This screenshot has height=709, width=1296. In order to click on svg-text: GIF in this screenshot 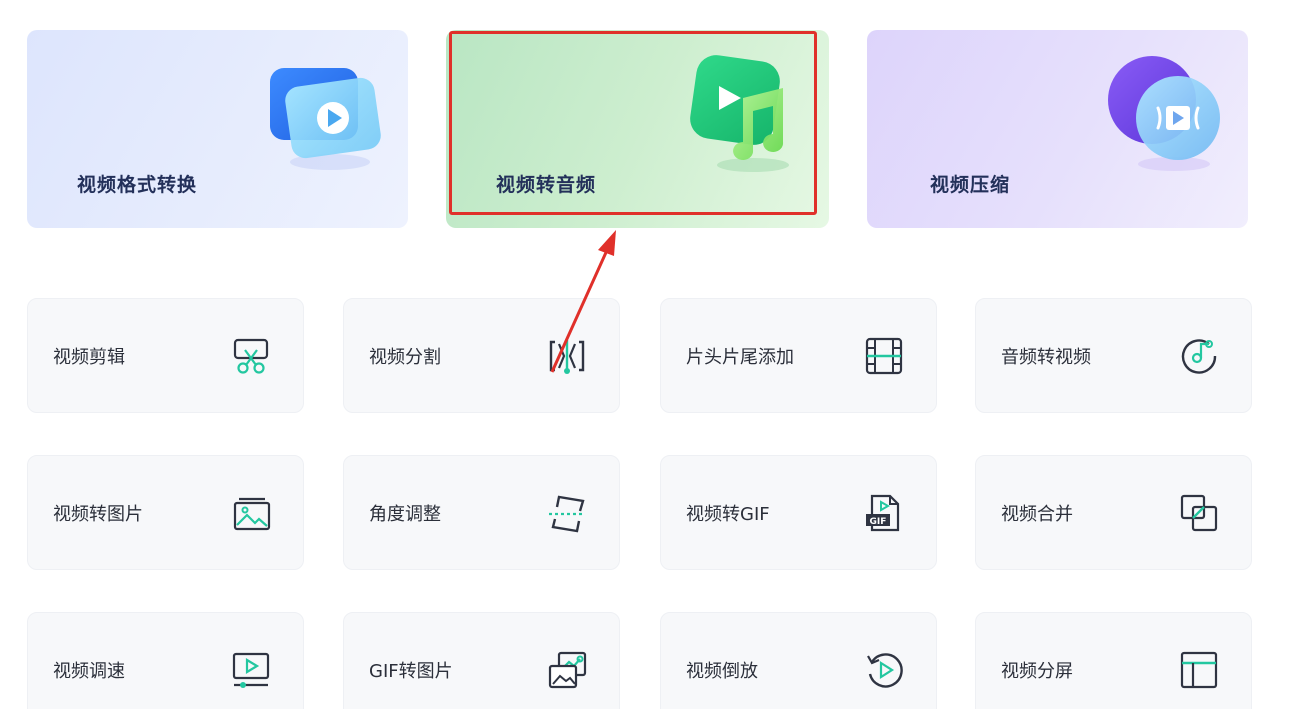, I will do `click(878, 522)`.